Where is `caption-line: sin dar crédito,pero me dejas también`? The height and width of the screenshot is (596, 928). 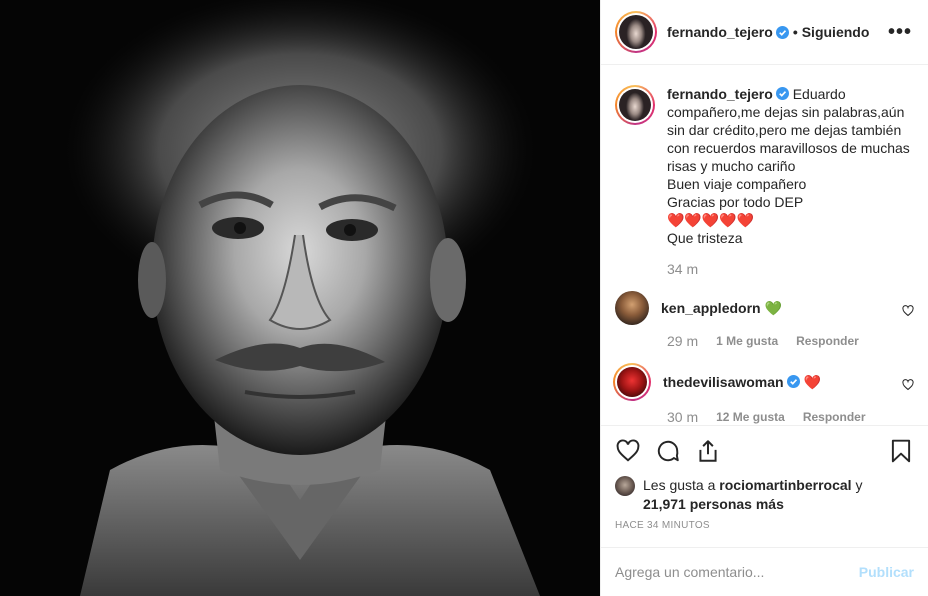
caption-line: sin dar crédito,pero me dejas también is located at coordinates (784, 130).